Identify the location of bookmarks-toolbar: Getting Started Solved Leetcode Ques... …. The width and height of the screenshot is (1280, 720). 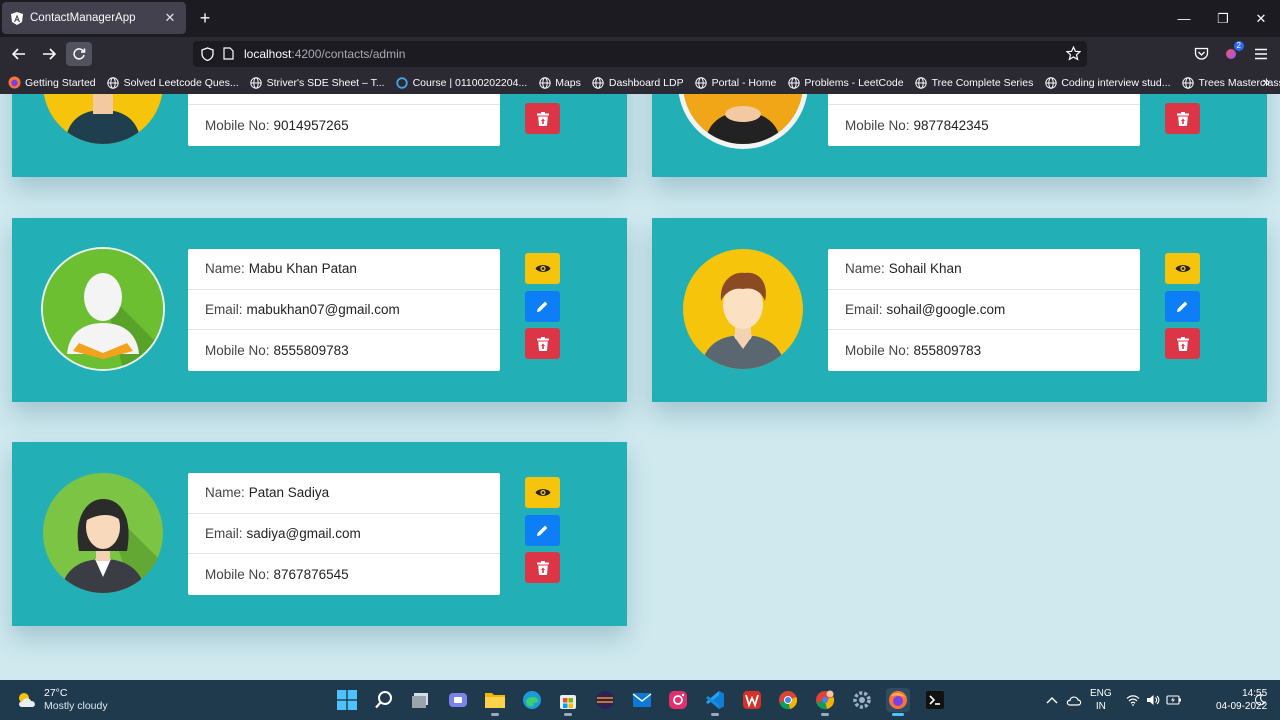
(640, 82).